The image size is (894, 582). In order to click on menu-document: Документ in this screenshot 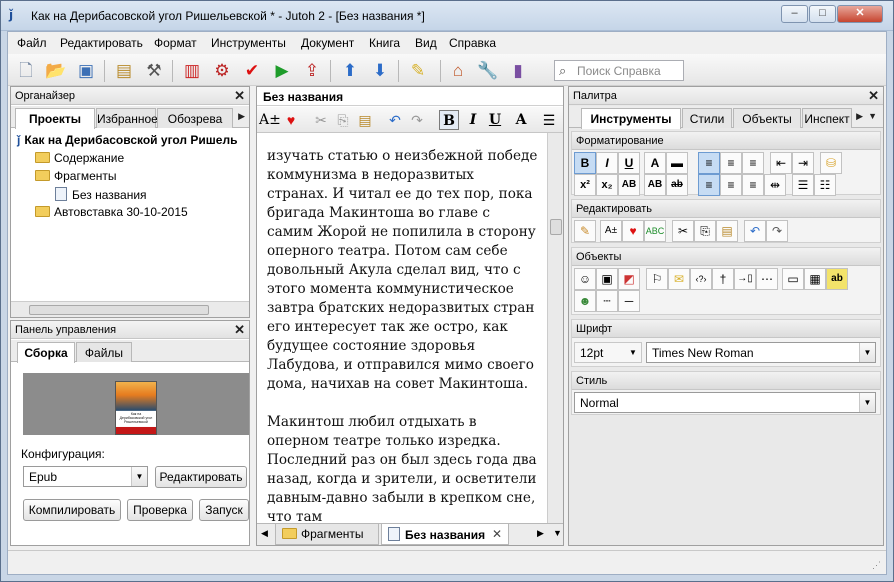, I will do `click(327, 43)`.